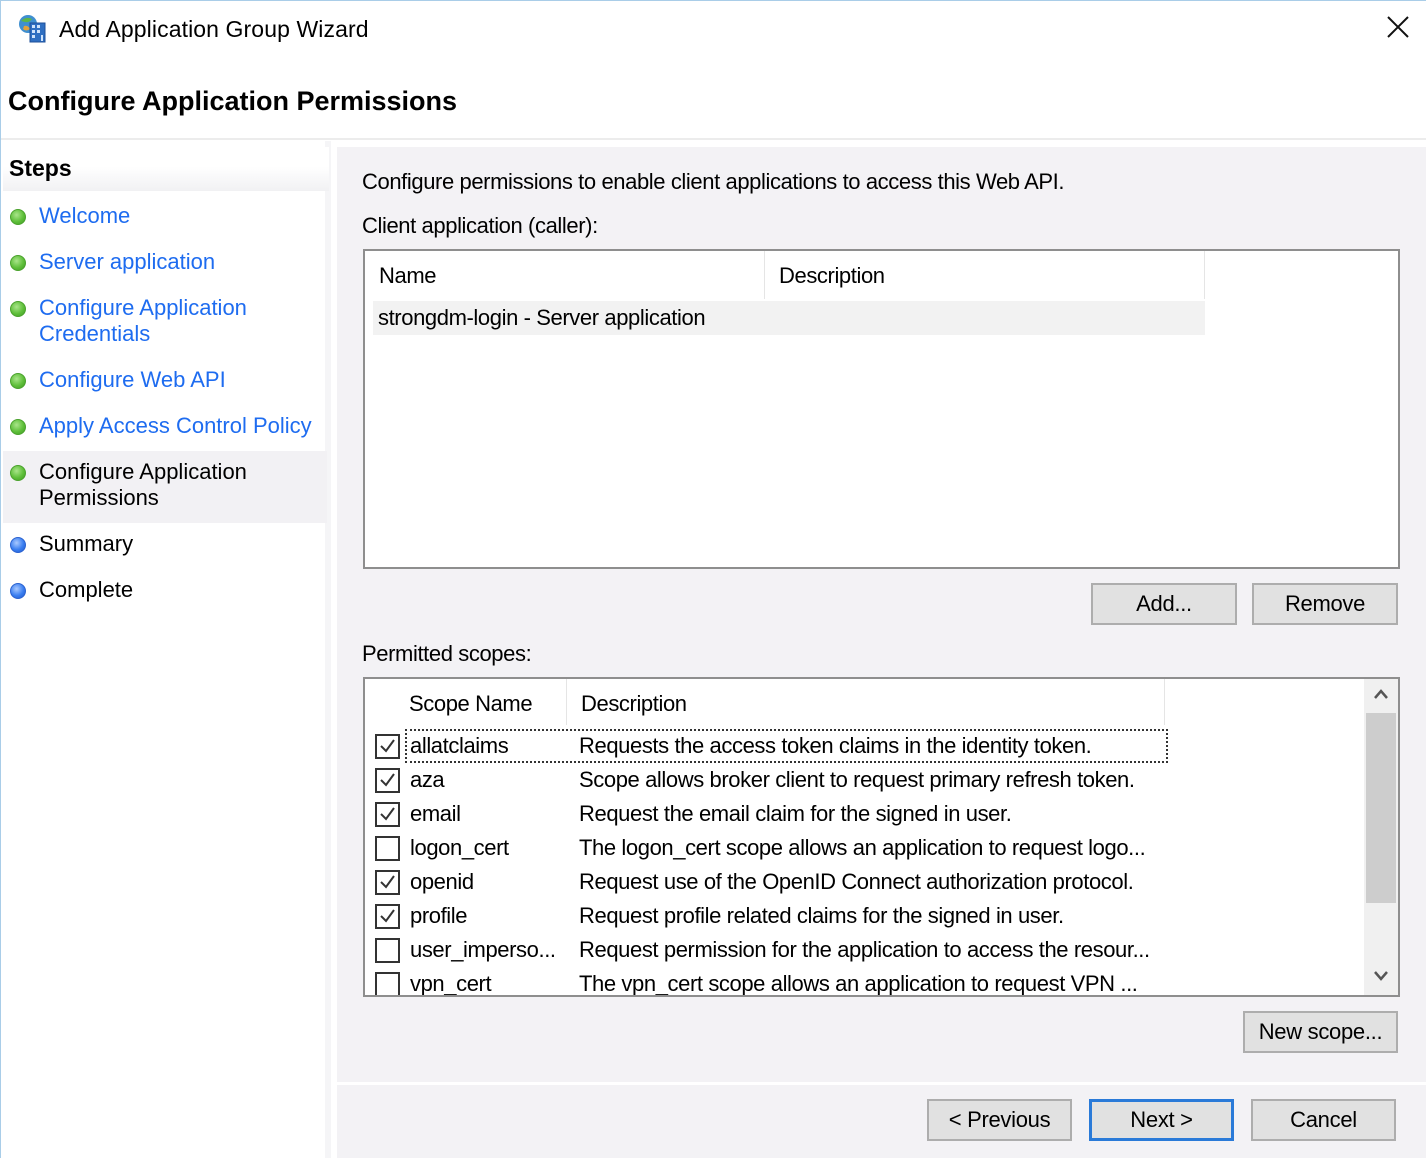  I want to click on remove-button: Remove, so click(1325, 604).